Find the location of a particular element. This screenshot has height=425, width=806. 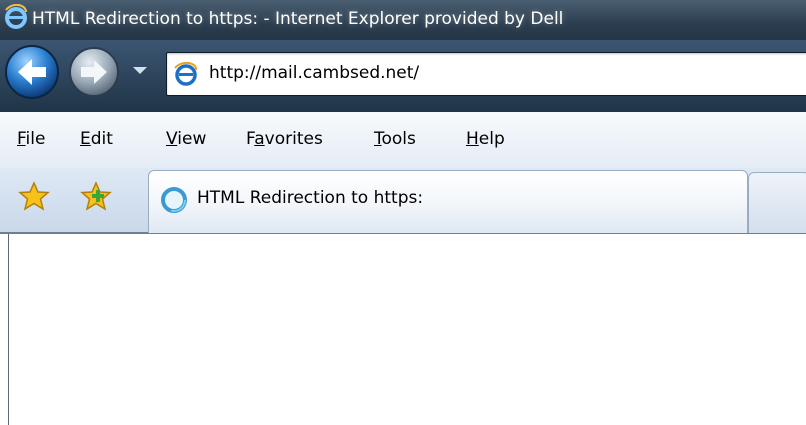

menu-file: File is located at coordinates (31, 139).